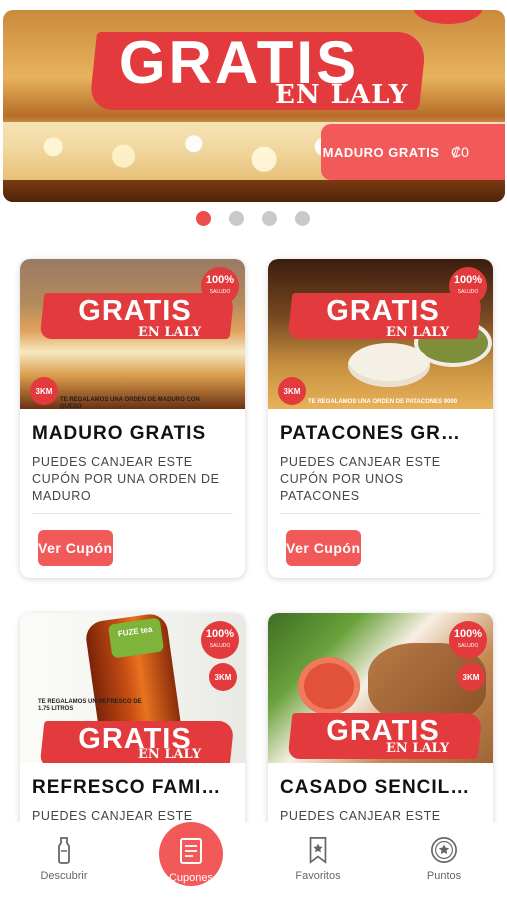 The width and height of the screenshot is (507, 900). I want to click on nav-label: Descubrir, so click(64, 876).